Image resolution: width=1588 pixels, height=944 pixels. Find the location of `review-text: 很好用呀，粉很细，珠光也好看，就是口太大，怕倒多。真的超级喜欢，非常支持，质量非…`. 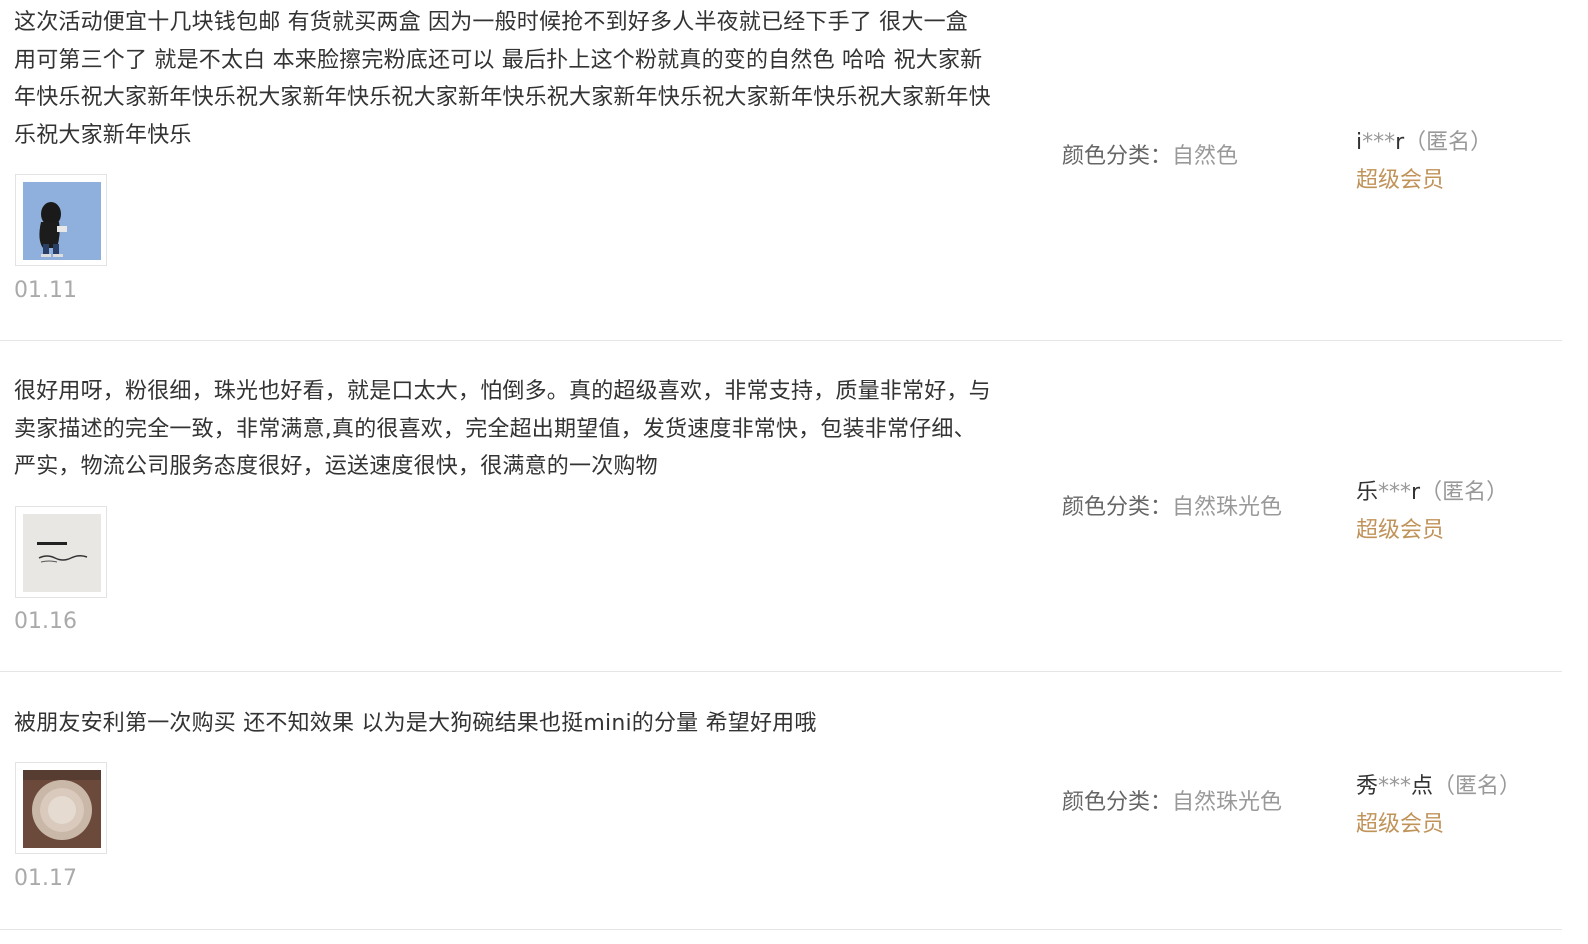

review-text: 很好用呀，粉很细，珠光也好看，就是口太大，怕倒多。真的超级喜欢，非常支持，质量非… is located at coordinates (502, 429).